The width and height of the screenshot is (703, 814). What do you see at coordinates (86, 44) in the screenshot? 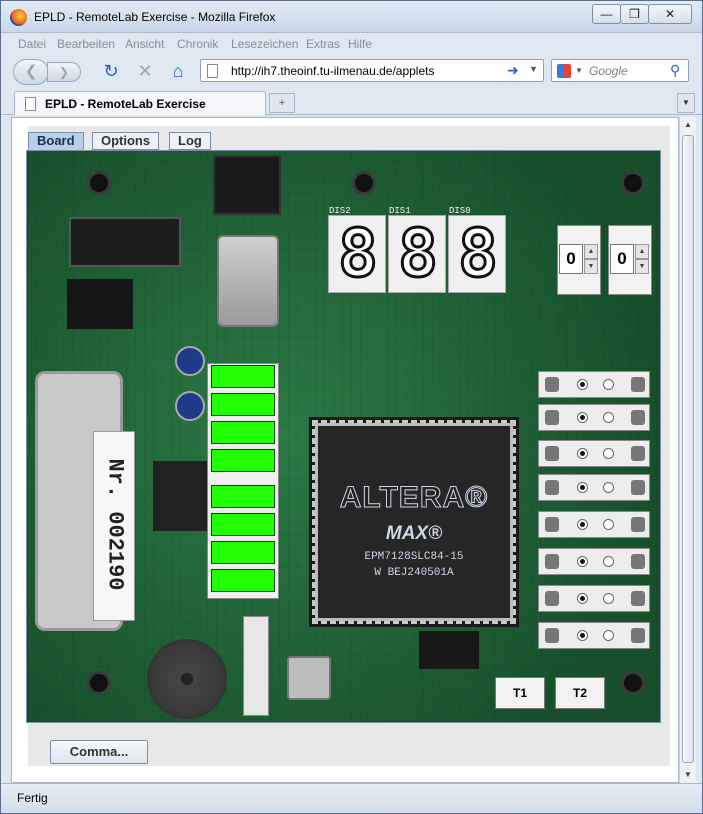
I see `menu-bearbeiten: Bearbeiten` at bounding box center [86, 44].